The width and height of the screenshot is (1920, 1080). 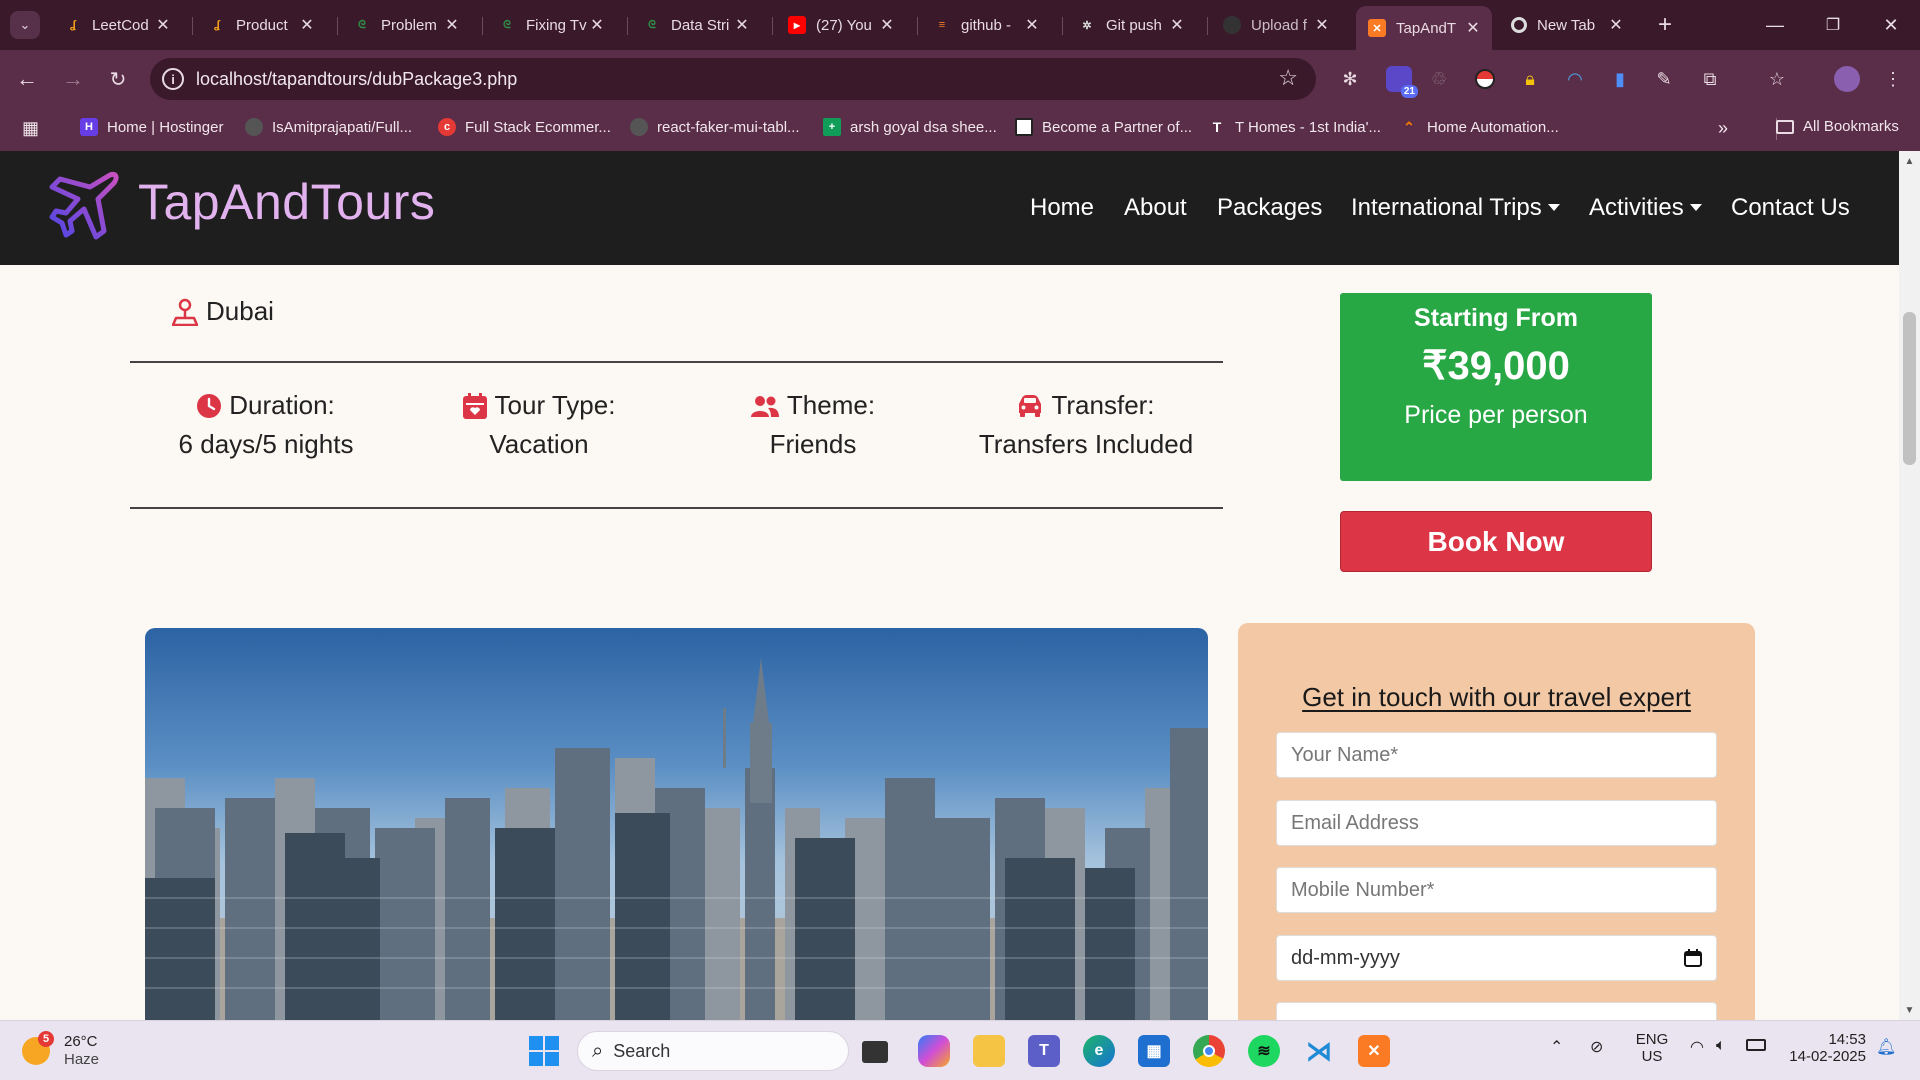 What do you see at coordinates (1455, 208) in the screenshot?
I see `nav-international-trips: International Trips` at bounding box center [1455, 208].